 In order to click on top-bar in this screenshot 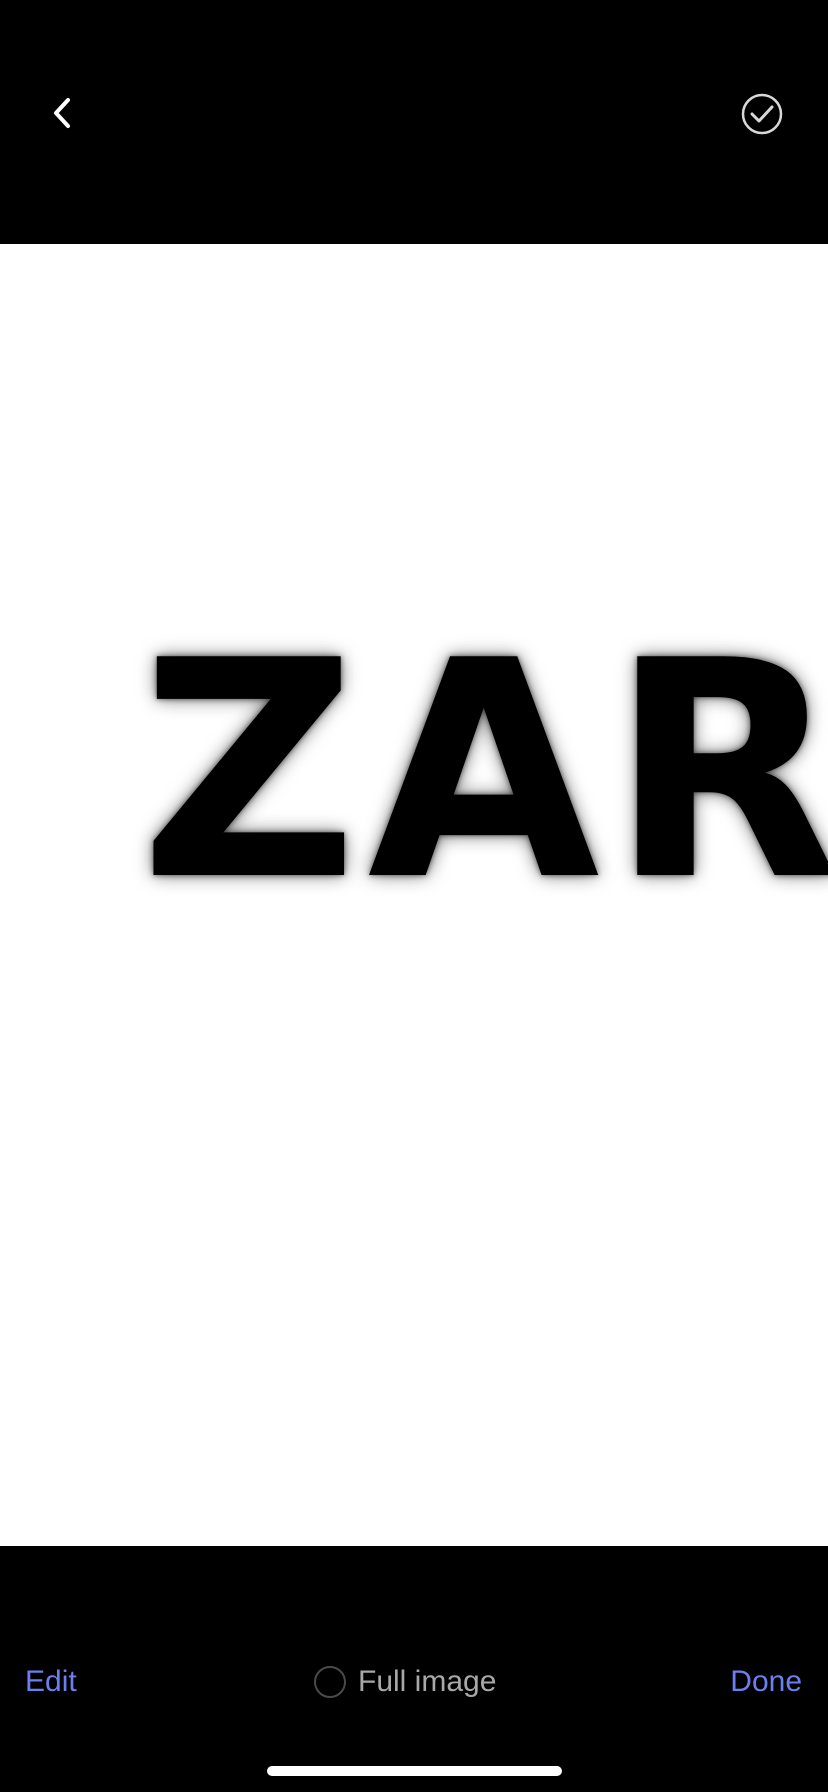, I will do `click(414, 122)`.